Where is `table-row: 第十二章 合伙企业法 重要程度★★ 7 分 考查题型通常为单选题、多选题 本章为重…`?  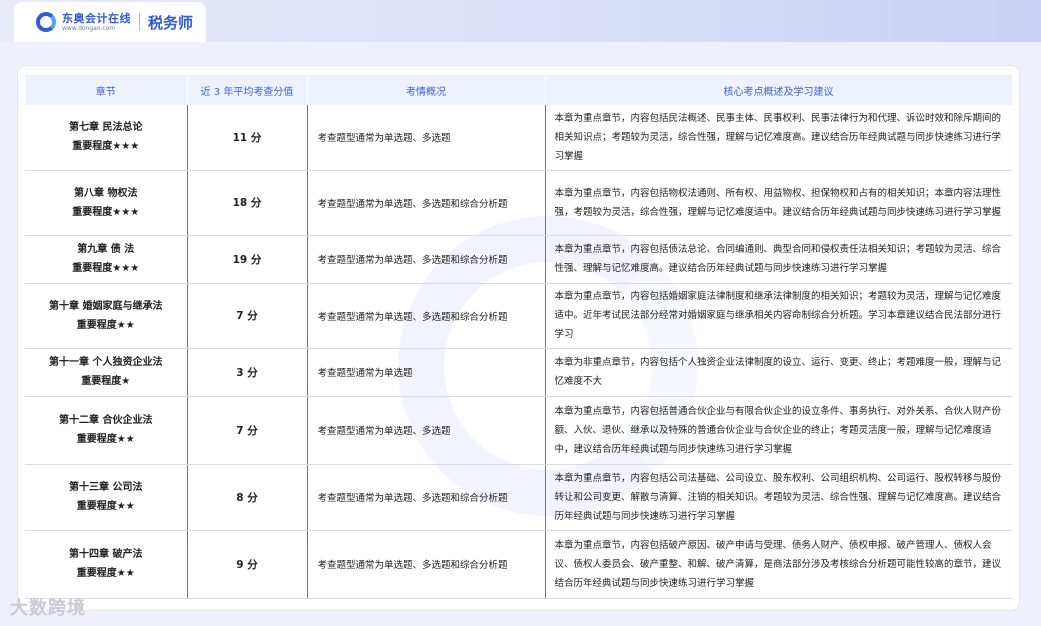
table-row: 第十二章 合伙企业法 重要程度★★ 7 分 考查题型通常为单选题、多选题 本章为重… is located at coordinates (518, 430).